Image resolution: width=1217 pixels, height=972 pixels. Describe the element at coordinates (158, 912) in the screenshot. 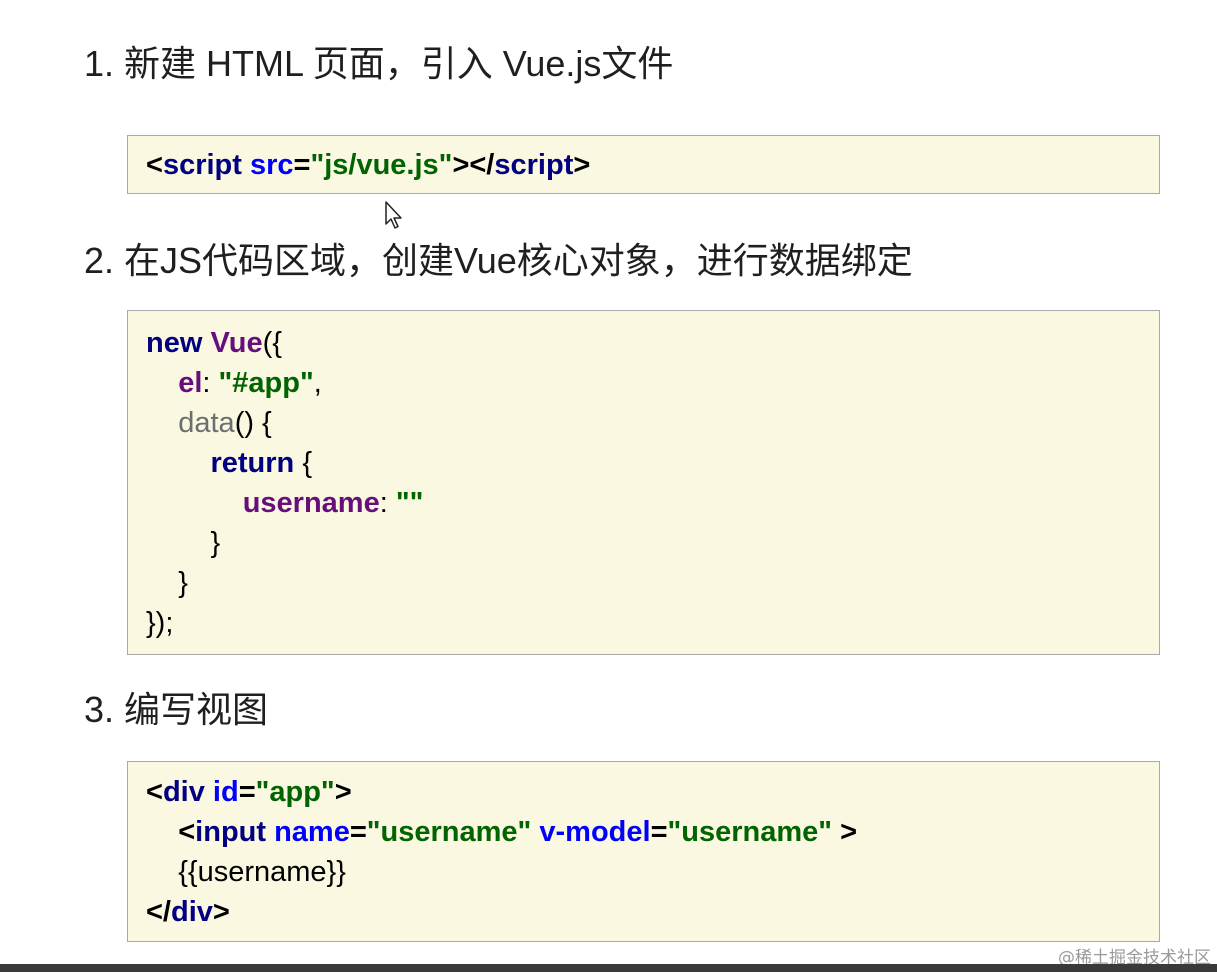

I see `code-token: </` at that location.